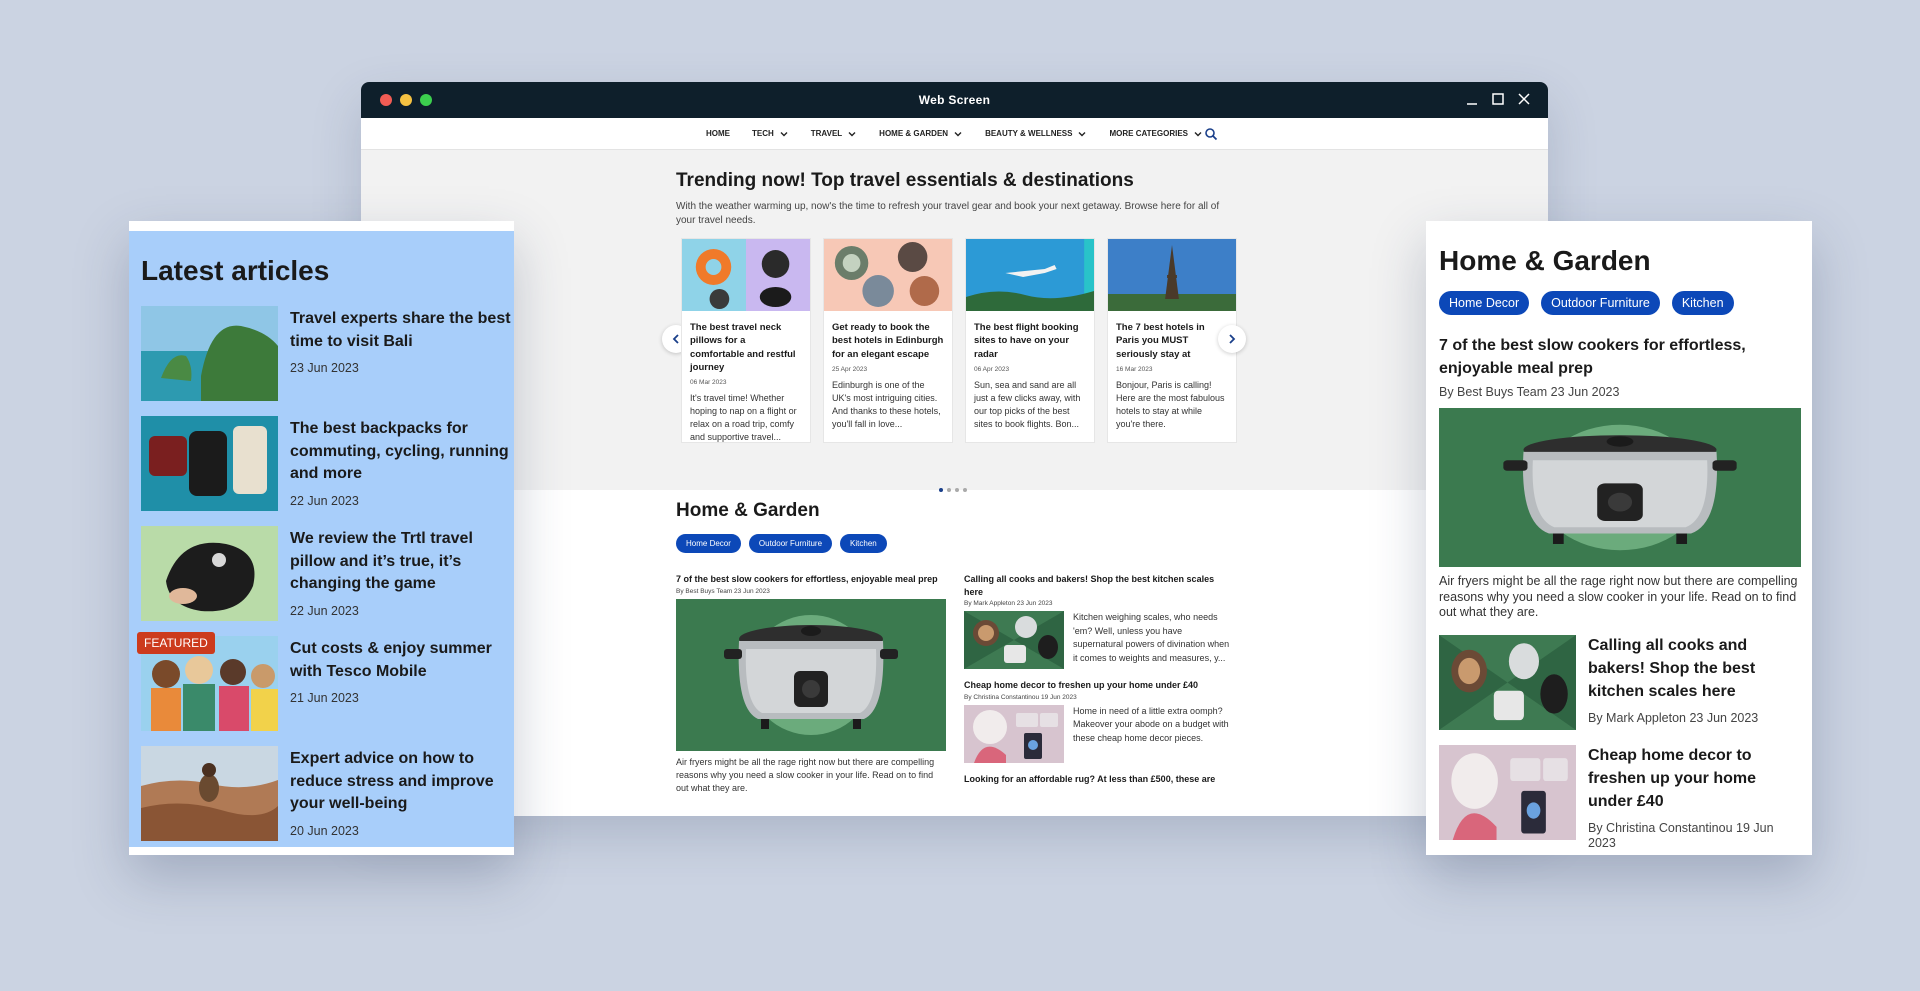 The height and width of the screenshot is (991, 1920). Describe the element at coordinates (748, 510) in the screenshot. I see `section-title: Home & Garden` at that location.